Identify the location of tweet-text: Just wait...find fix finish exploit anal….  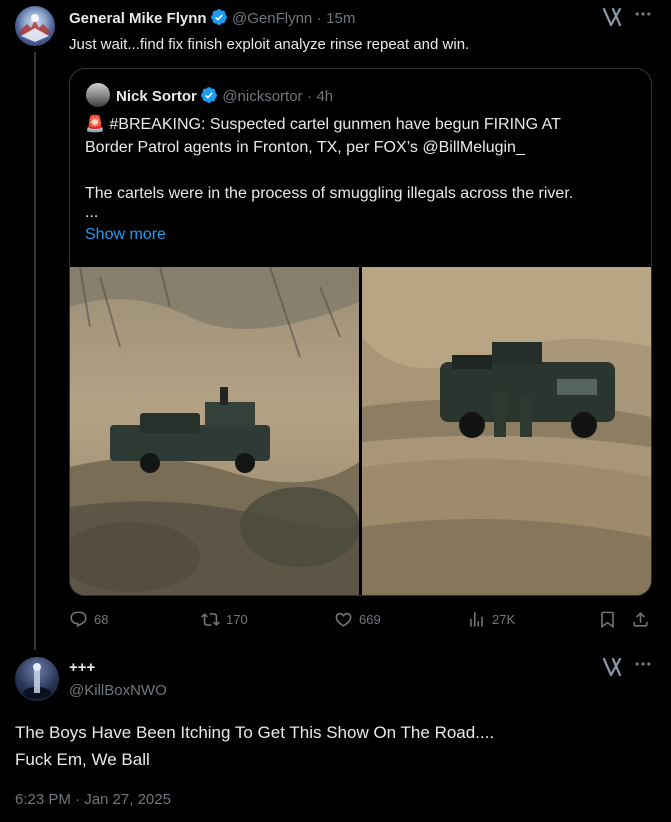
(269, 44).